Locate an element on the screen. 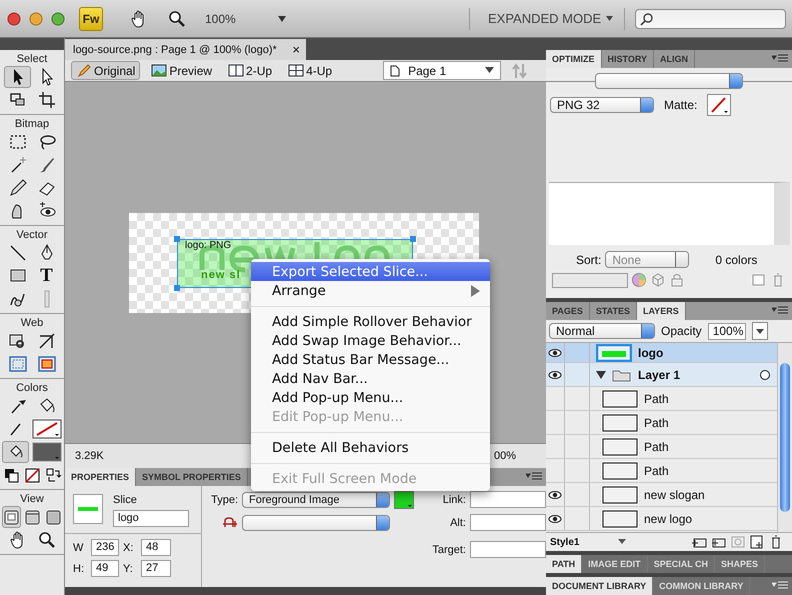 The image size is (792, 595). tool-section-title: Bitmap is located at coordinates (32, 124).